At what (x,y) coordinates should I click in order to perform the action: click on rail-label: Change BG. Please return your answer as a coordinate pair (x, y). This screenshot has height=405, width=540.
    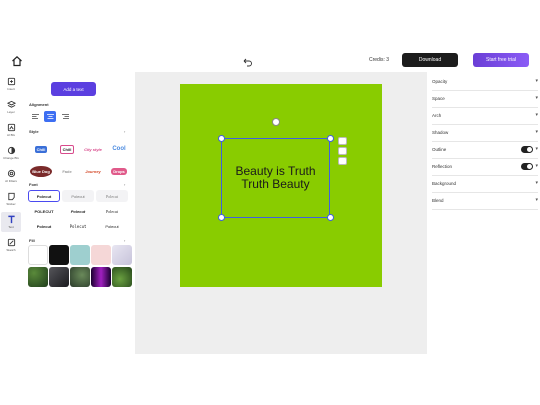
    Looking at the image, I should click on (11, 158).